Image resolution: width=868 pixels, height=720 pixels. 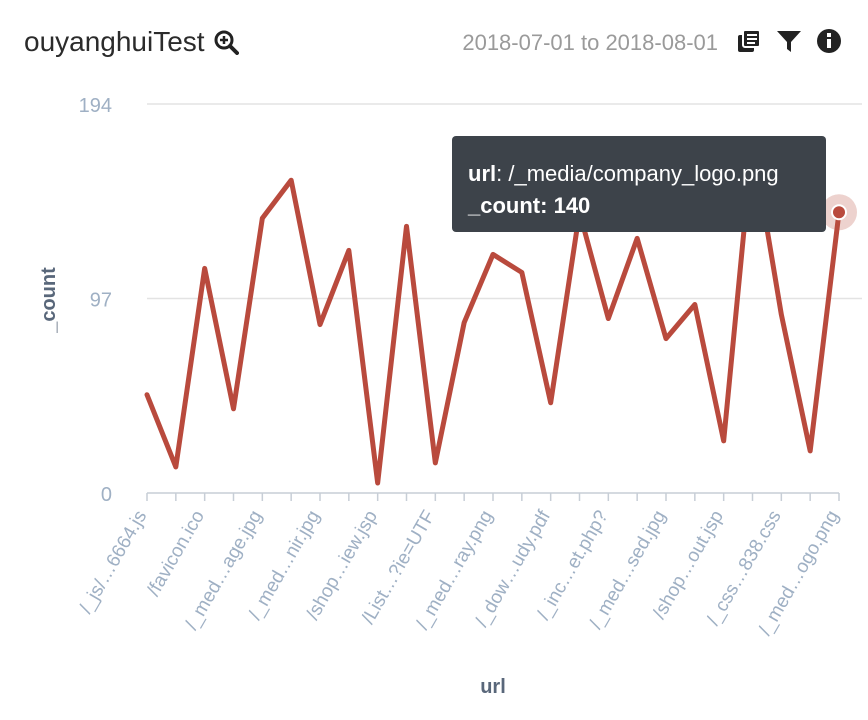 I want to click on tooltip-key-count: _count, so click(x=504, y=205).